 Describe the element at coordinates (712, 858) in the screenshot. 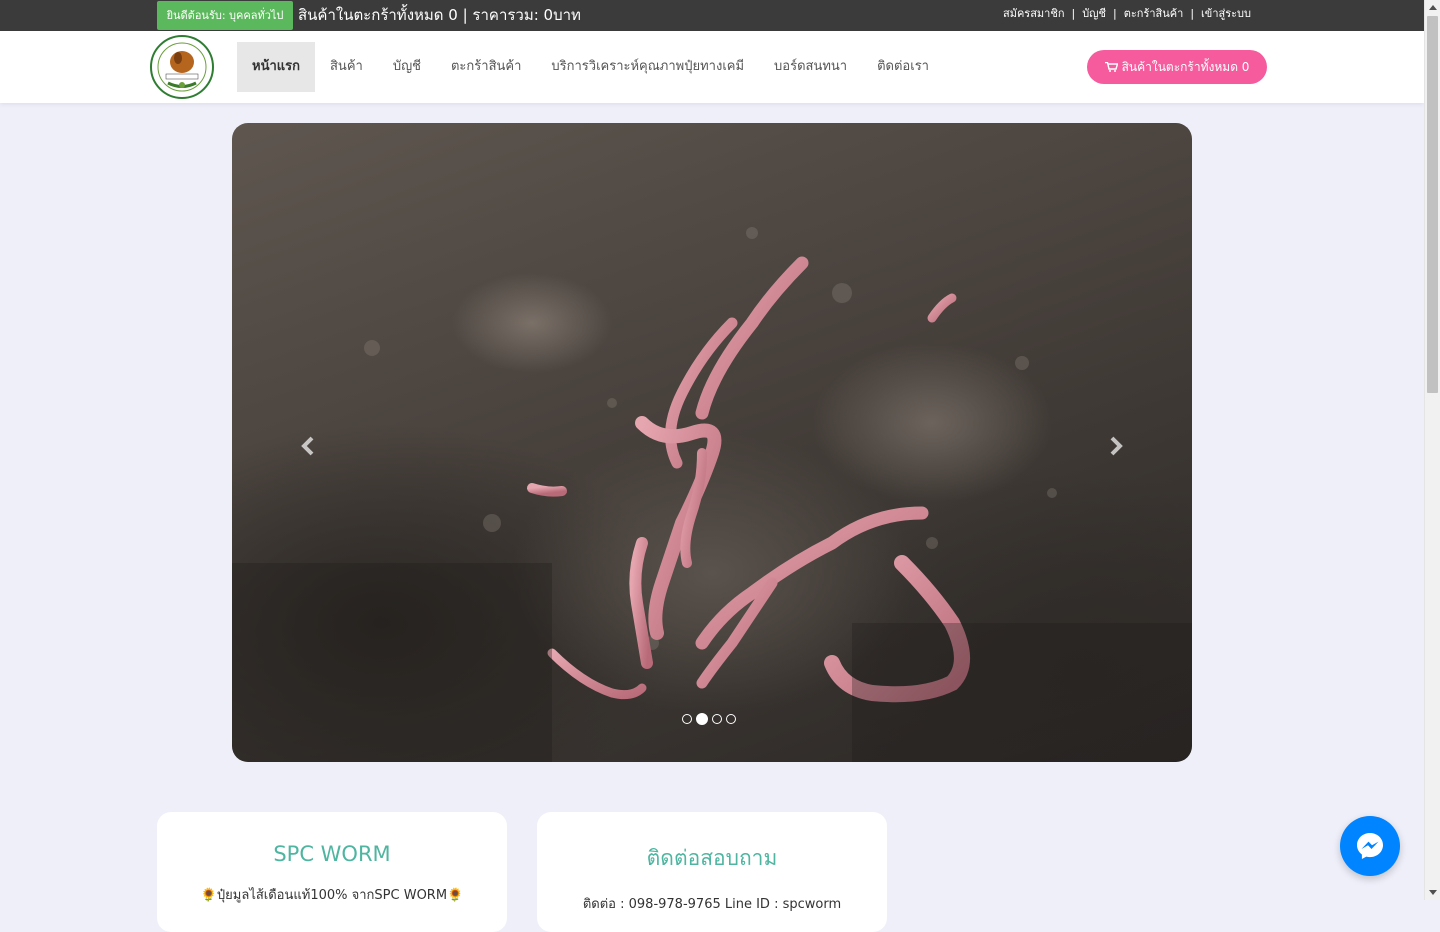

I see `card-title: ติดต่อสอบถาม` at that location.